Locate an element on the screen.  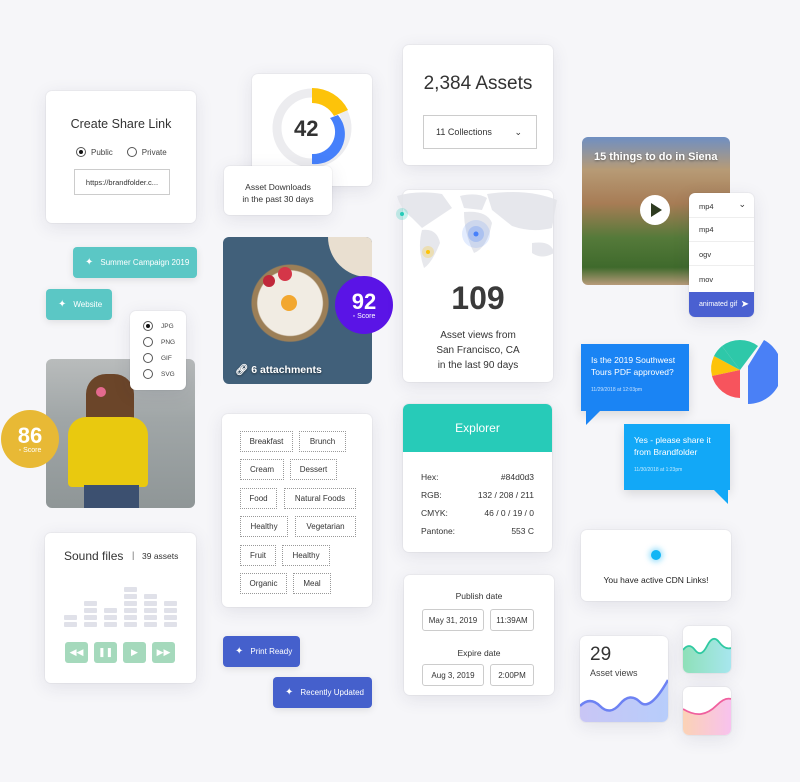
publish-time-field: 11:39AM is located at coordinates (512, 620).